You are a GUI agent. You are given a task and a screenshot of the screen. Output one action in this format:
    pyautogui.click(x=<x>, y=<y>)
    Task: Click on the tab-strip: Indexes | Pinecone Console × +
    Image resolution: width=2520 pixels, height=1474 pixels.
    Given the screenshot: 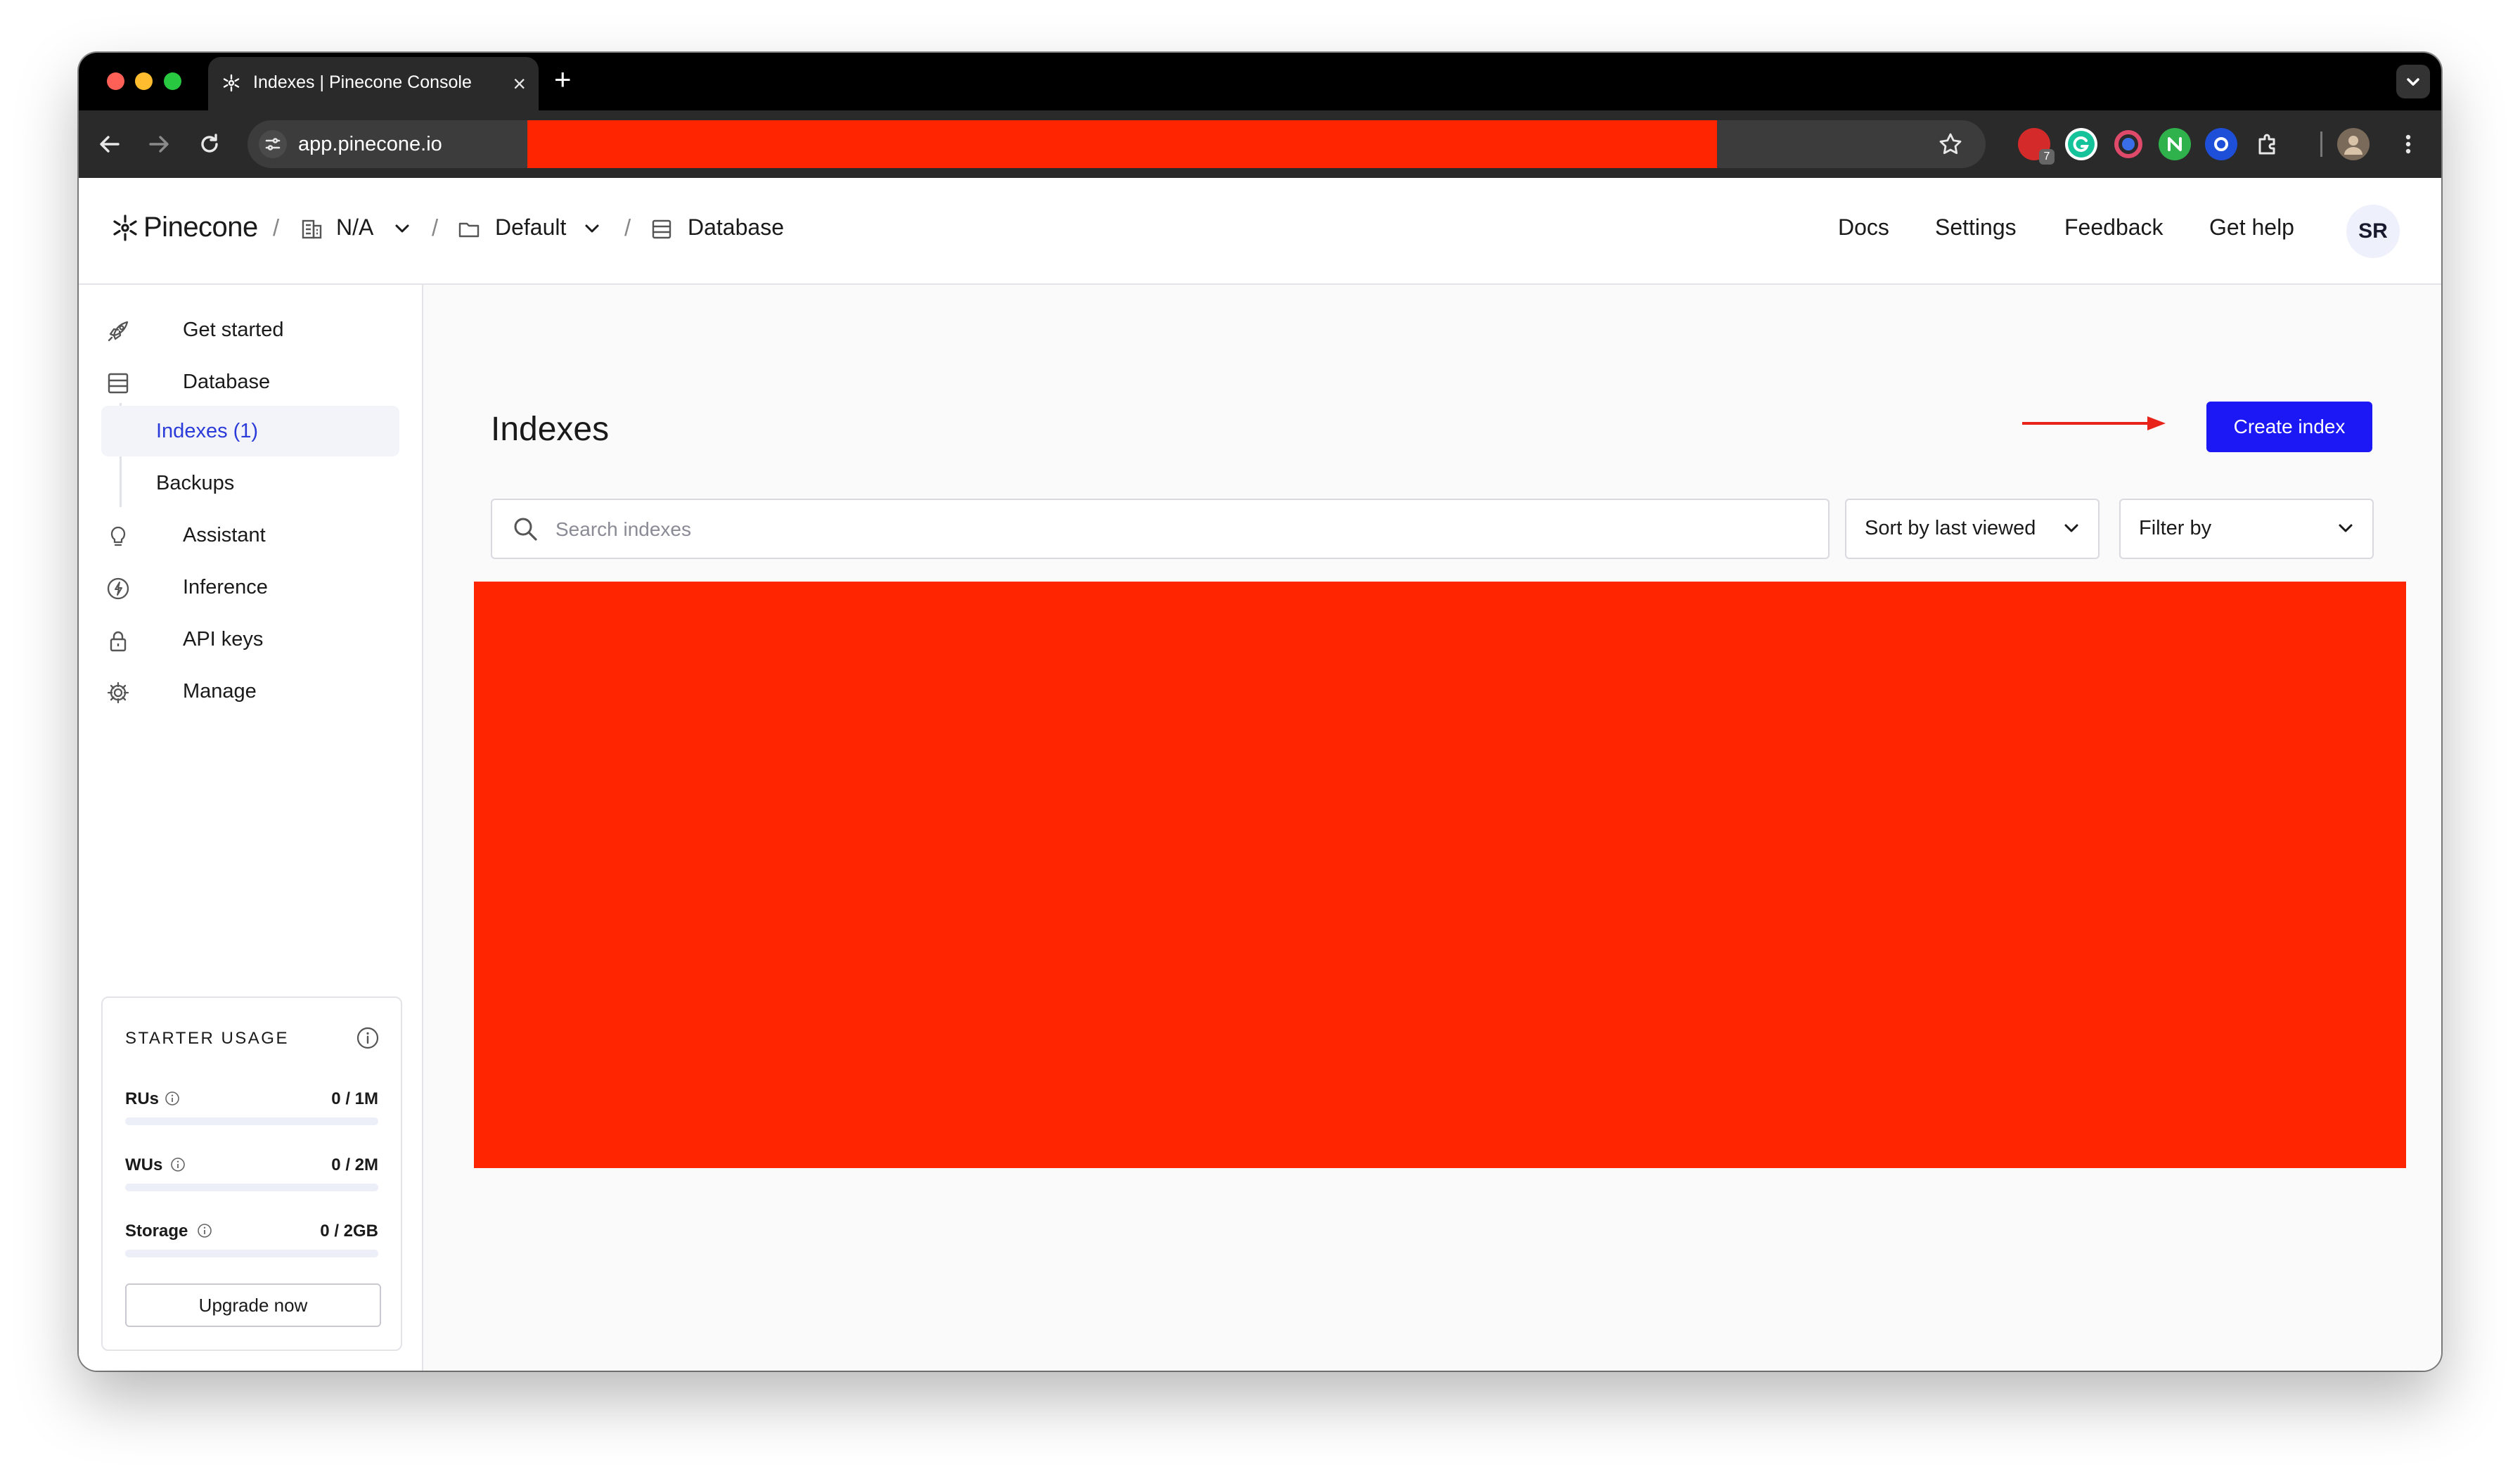 What is the action you would take?
    pyautogui.click(x=1260, y=81)
    